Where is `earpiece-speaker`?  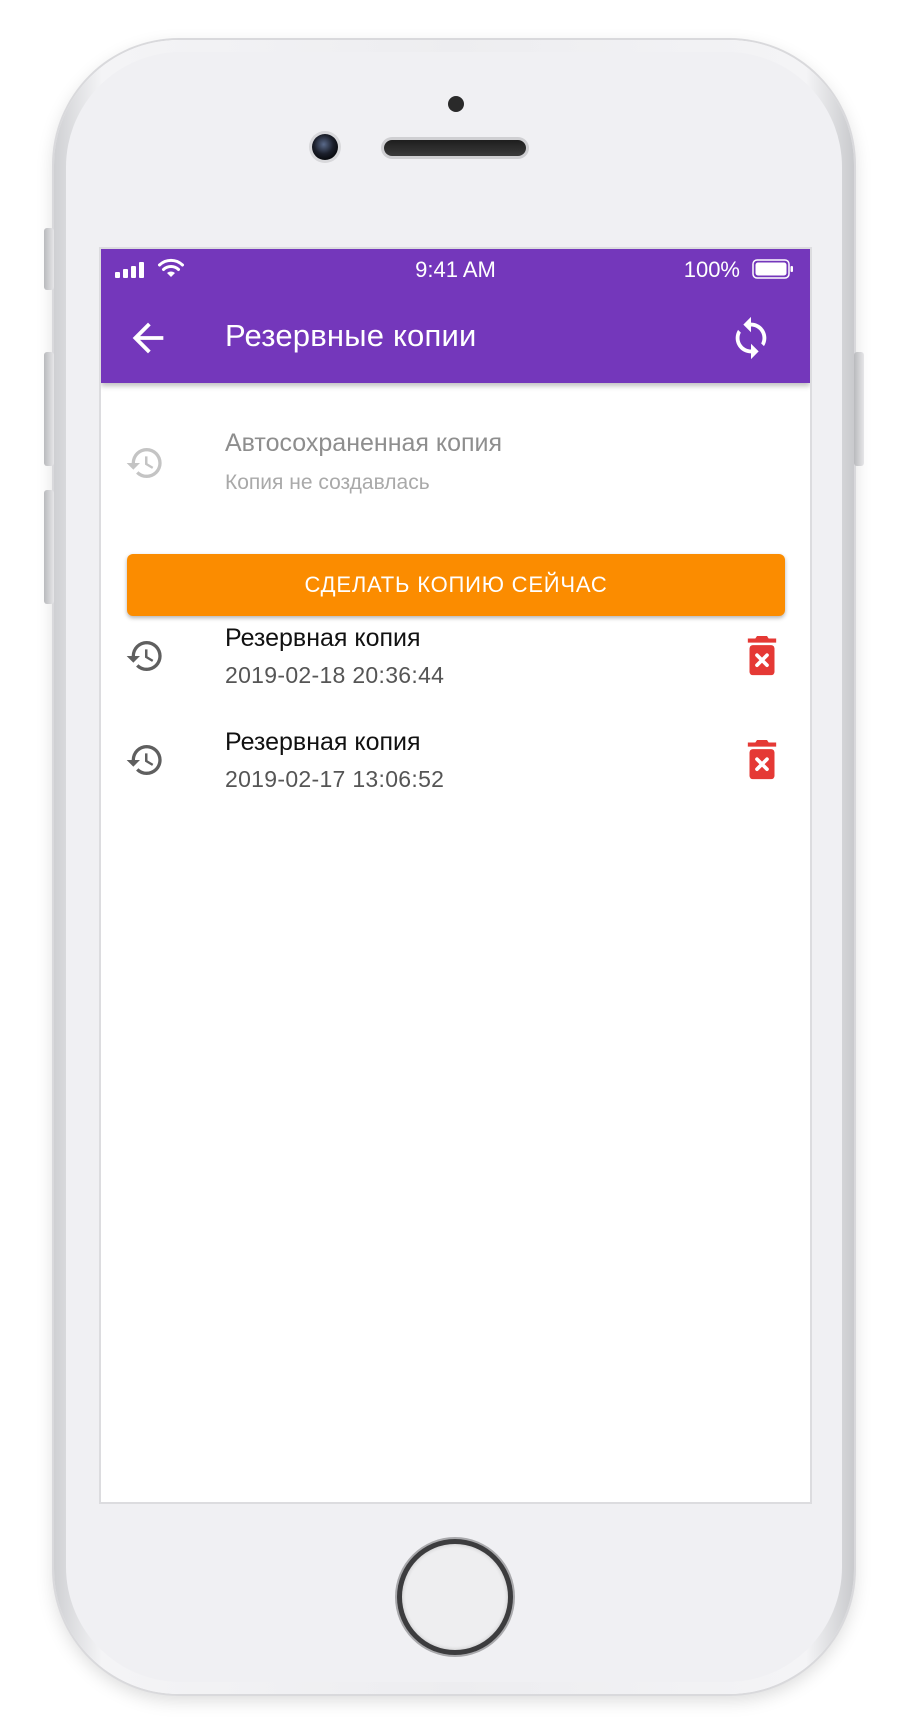 earpiece-speaker is located at coordinates (455, 148).